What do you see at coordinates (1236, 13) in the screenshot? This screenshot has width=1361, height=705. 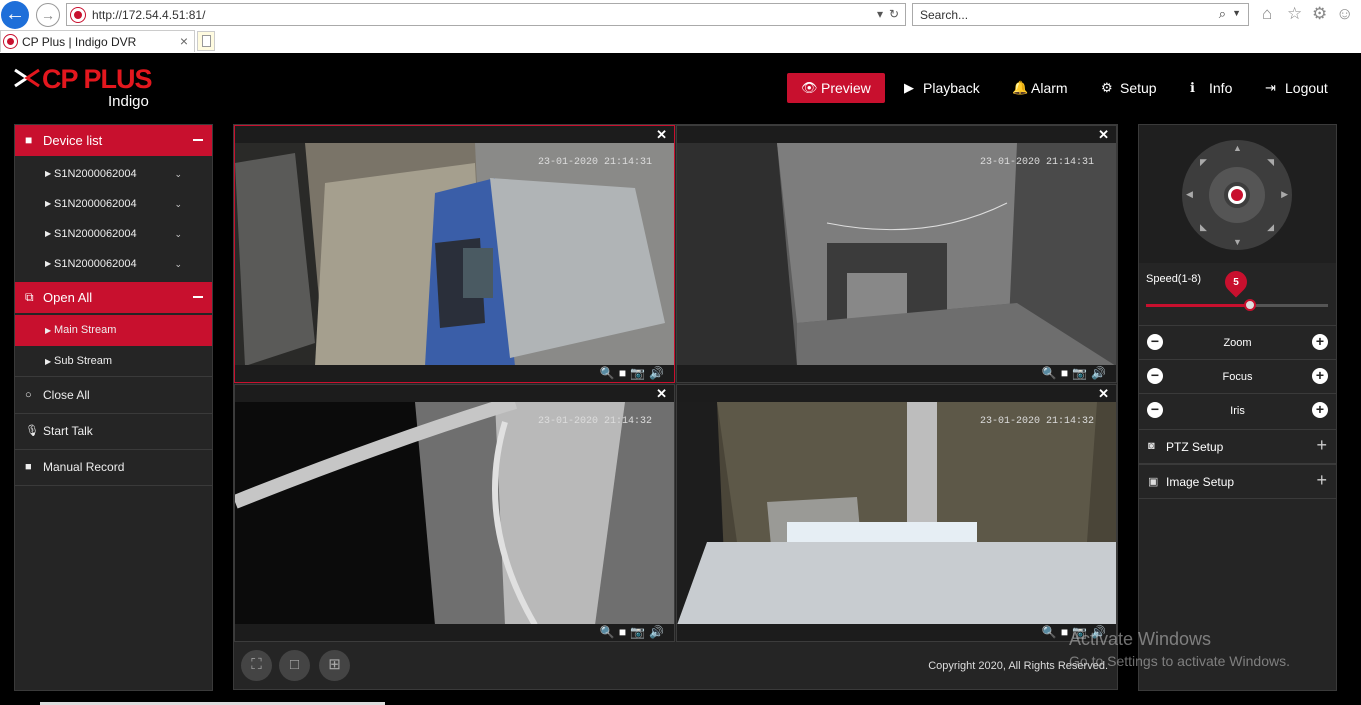 I see `chevron-down-icon: ▼` at bounding box center [1236, 13].